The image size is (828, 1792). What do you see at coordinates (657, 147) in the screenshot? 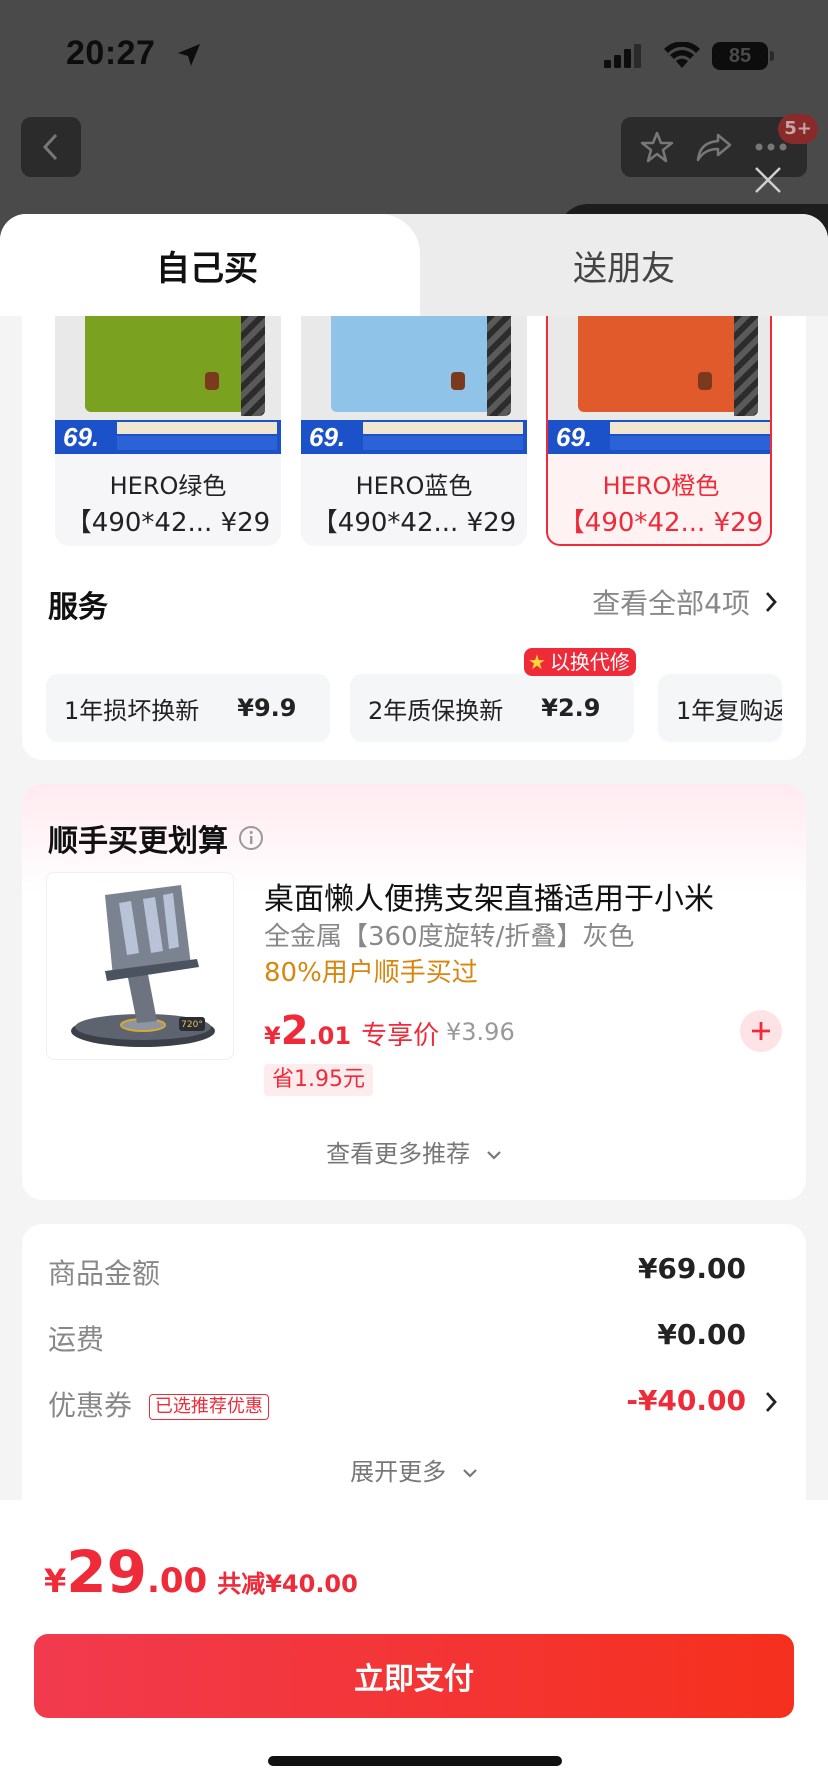
I see `star-icon` at bounding box center [657, 147].